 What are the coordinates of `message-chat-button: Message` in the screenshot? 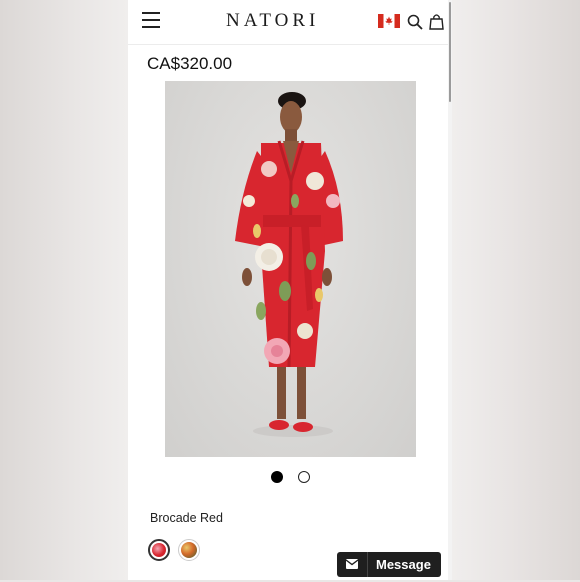 It's located at (389, 564).